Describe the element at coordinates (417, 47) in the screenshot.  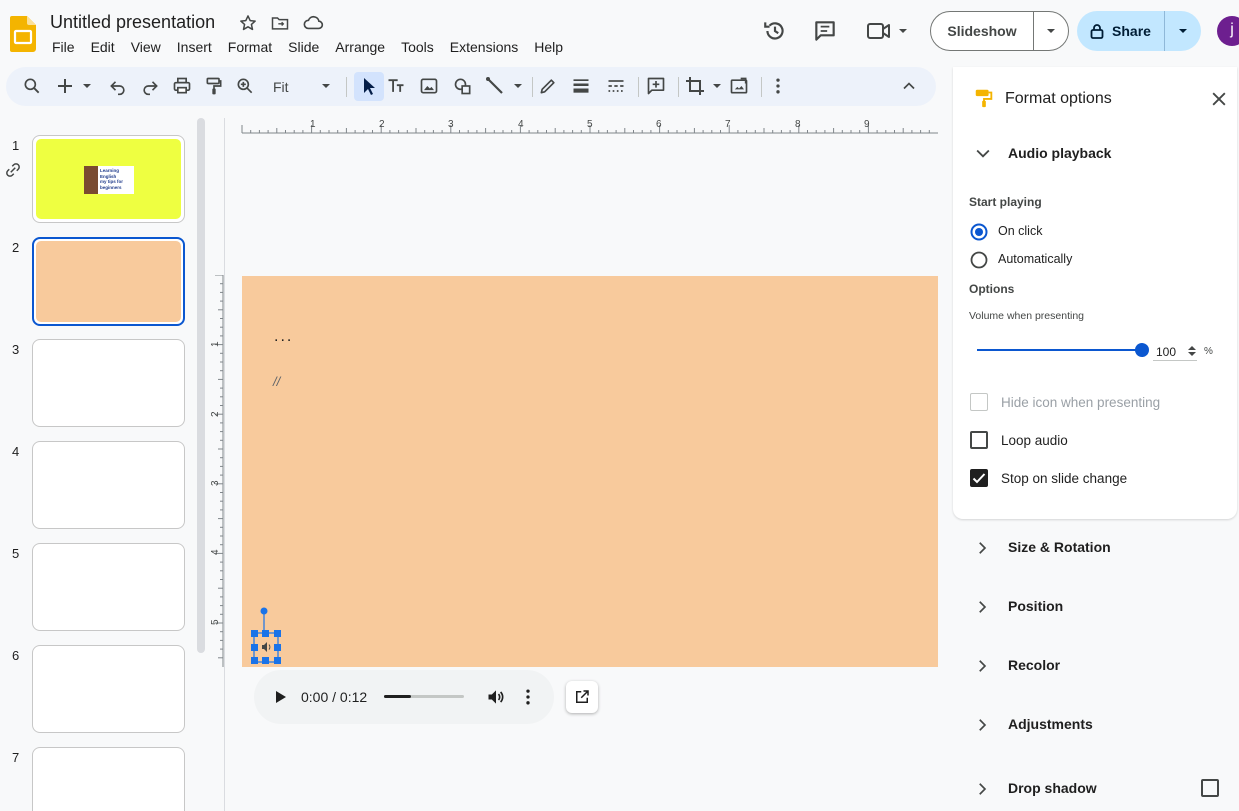
I see `menu-tools: Tools` at that location.